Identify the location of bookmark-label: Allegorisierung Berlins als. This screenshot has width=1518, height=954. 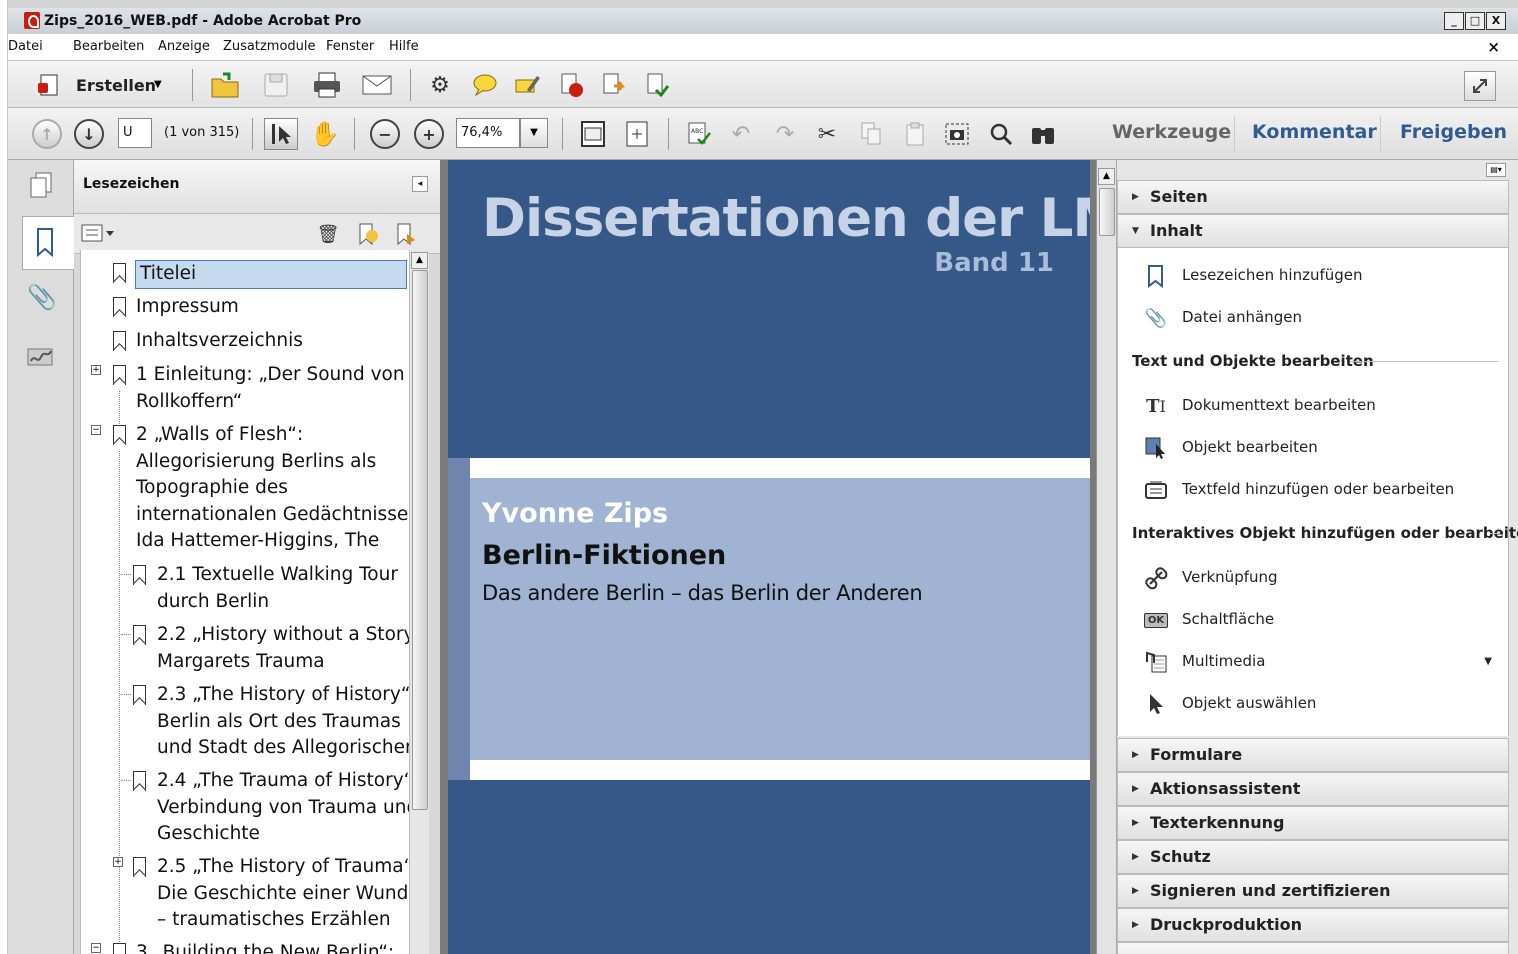
(256, 461).